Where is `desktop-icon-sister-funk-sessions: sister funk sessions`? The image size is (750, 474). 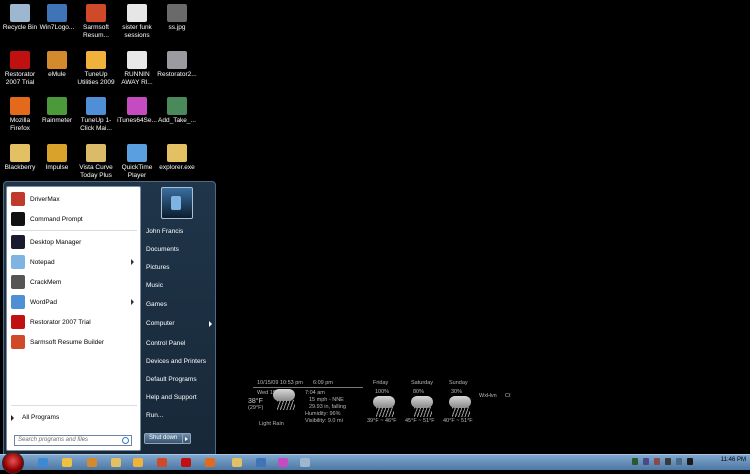 desktop-icon-sister-funk-sessions: sister funk sessions is located at coordinates (137, 22).